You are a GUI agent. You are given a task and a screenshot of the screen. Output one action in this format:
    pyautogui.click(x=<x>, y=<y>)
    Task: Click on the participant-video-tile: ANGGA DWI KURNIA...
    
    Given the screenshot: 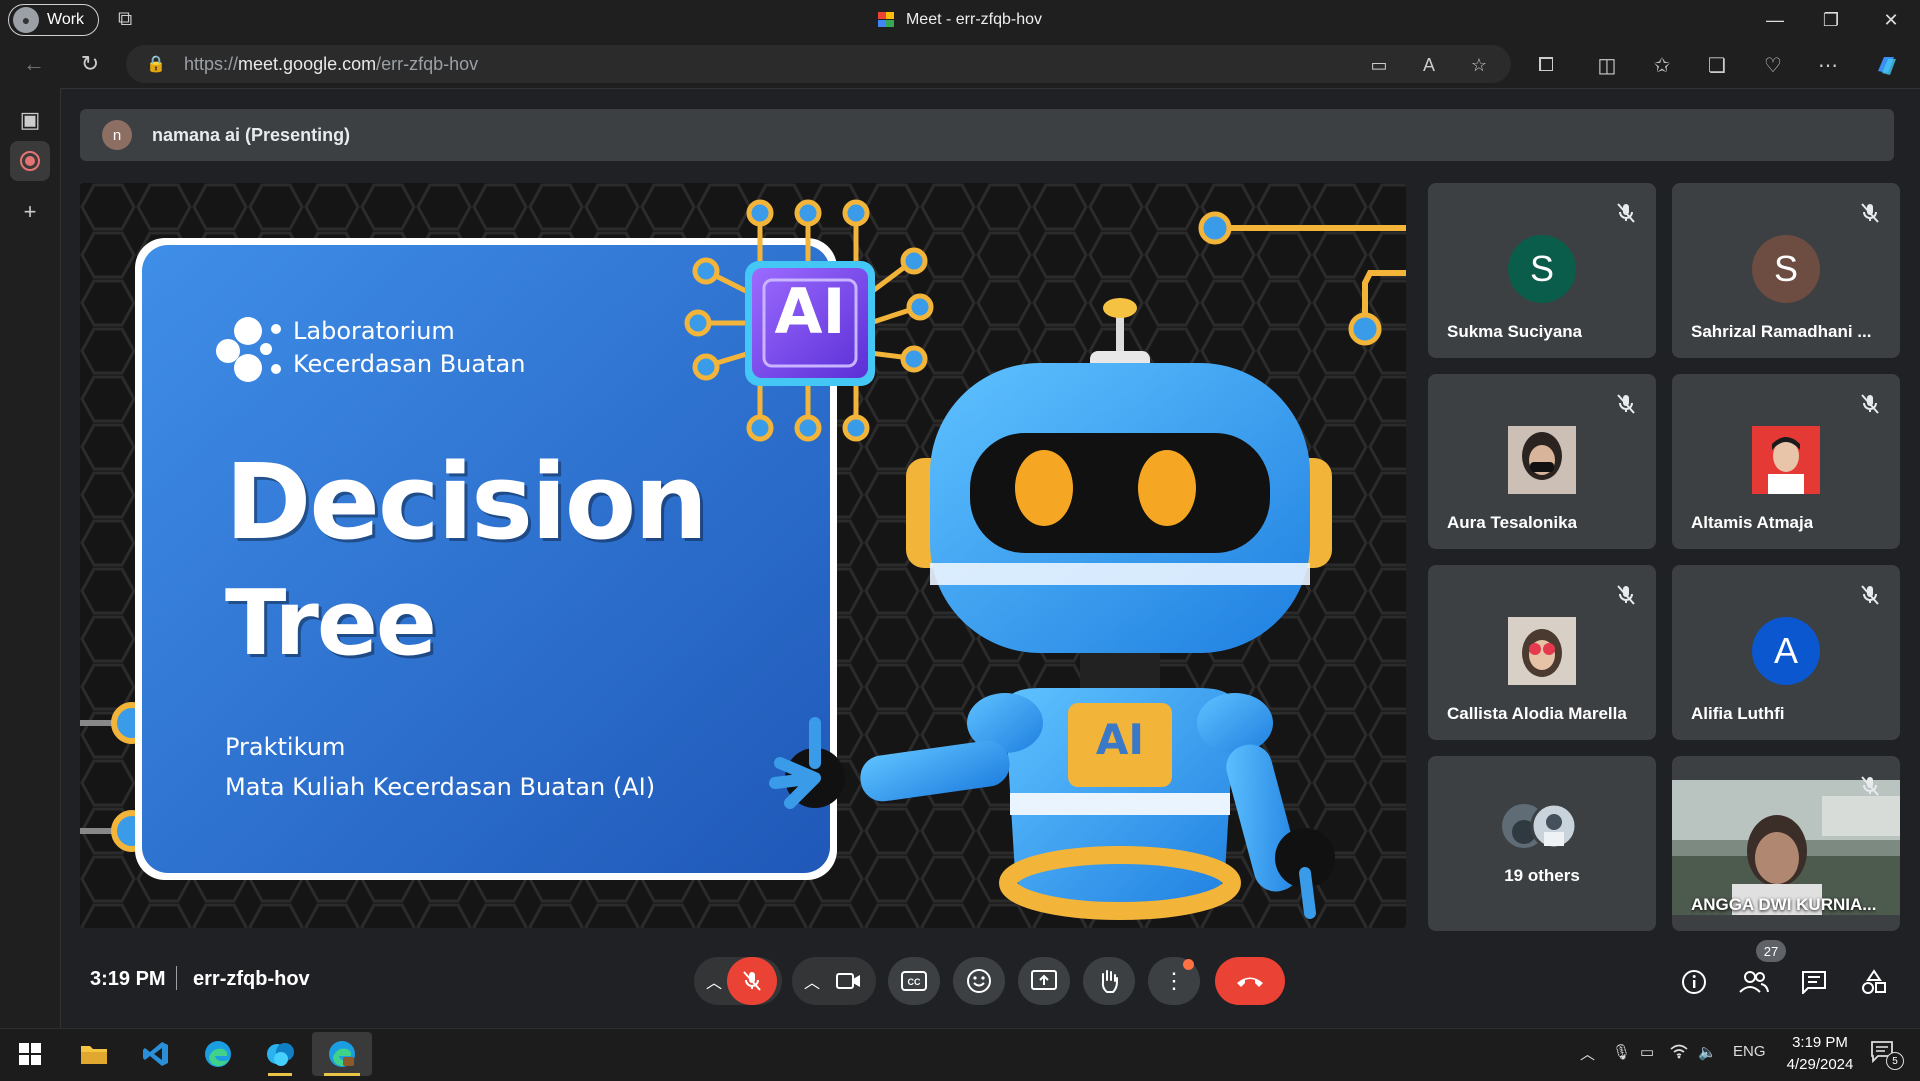 What is the action you would take?
    pyautogui.click(x=1786, y=843)
    